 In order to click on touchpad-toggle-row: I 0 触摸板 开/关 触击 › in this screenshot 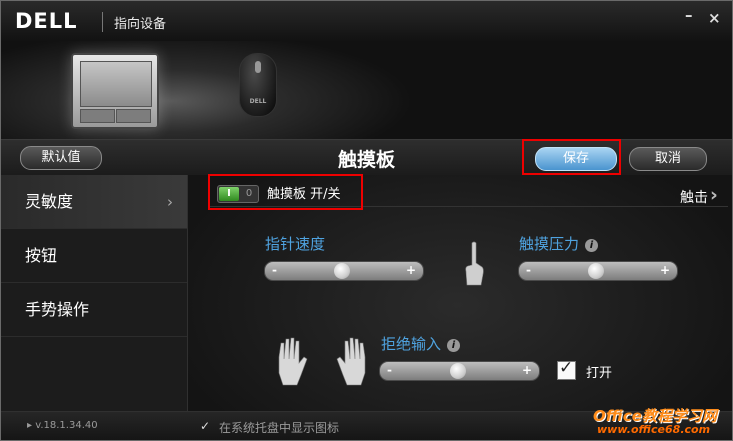, I will do `click(468, 193)`.